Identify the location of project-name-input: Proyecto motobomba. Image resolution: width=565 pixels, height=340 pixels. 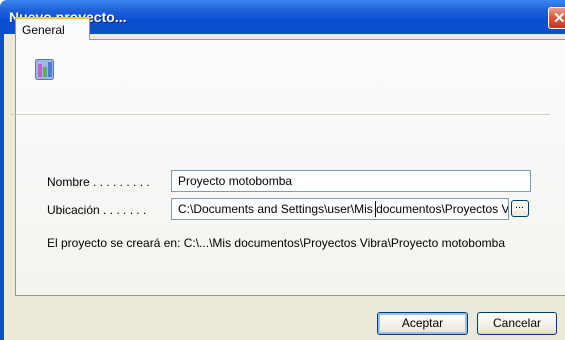
(351, 181).